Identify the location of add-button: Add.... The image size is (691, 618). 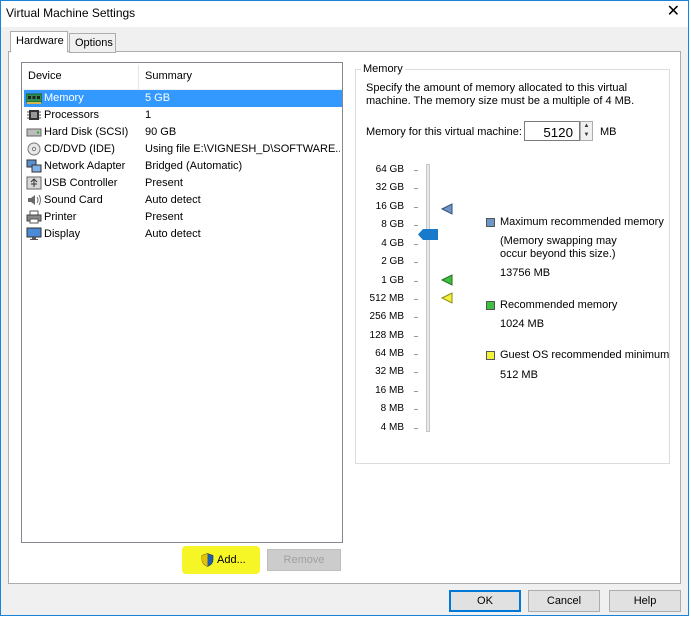
(222, 560).